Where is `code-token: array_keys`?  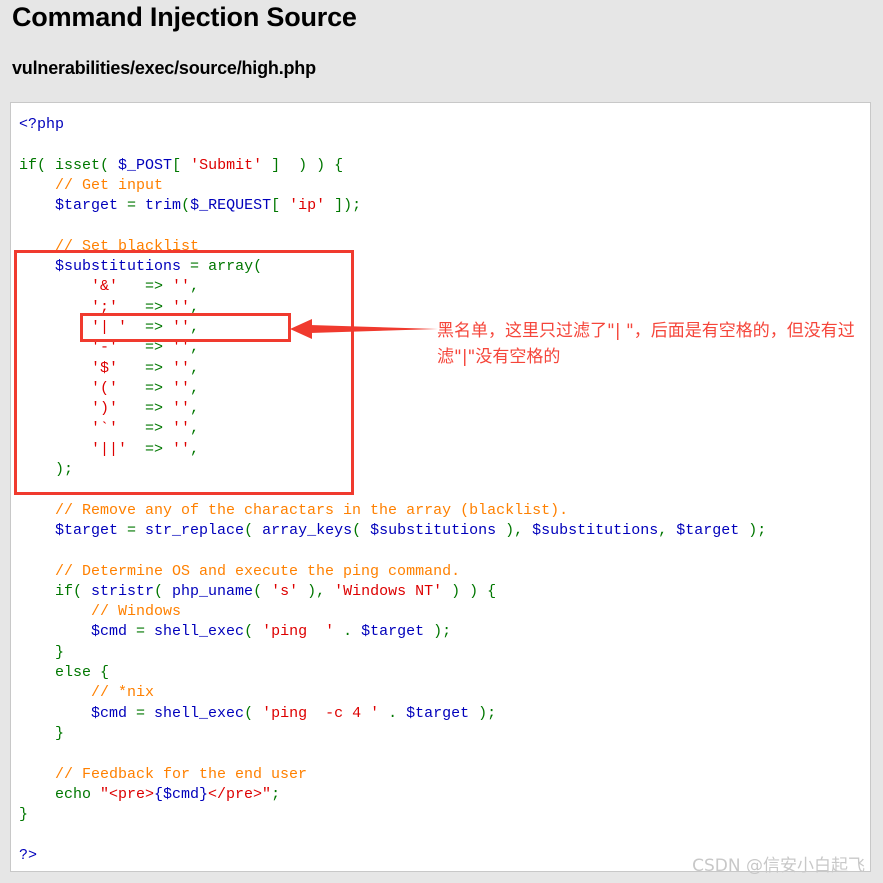 code-token: array_keys is located at coordinates (307, 530).